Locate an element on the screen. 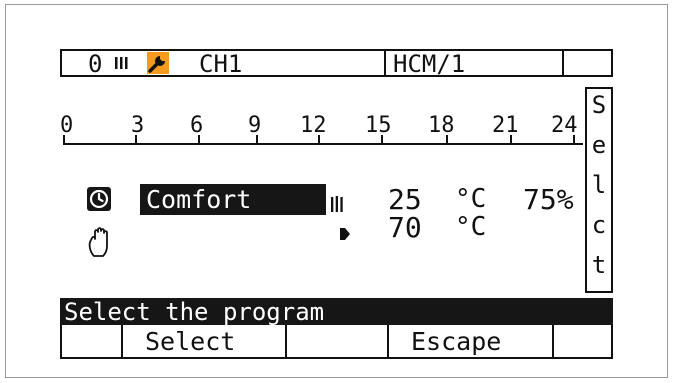 The image size is (675, 383). scale-tick-label: 12 is located at coordinates (313, 125).